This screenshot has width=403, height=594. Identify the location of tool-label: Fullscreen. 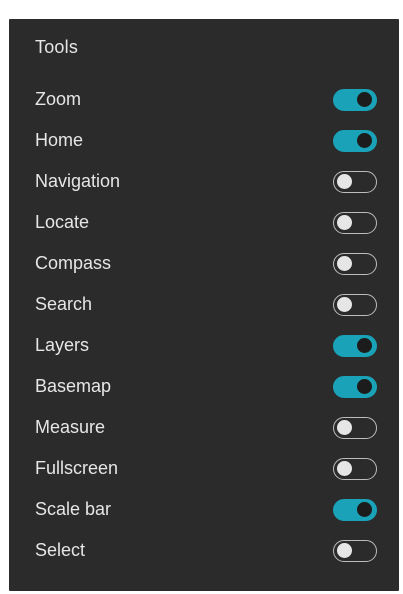
(77, 468).